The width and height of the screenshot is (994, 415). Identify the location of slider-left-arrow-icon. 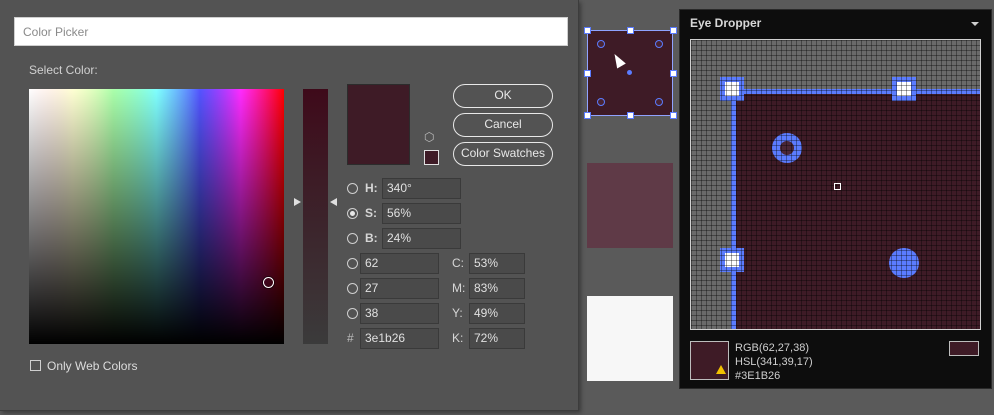
(297, 202).